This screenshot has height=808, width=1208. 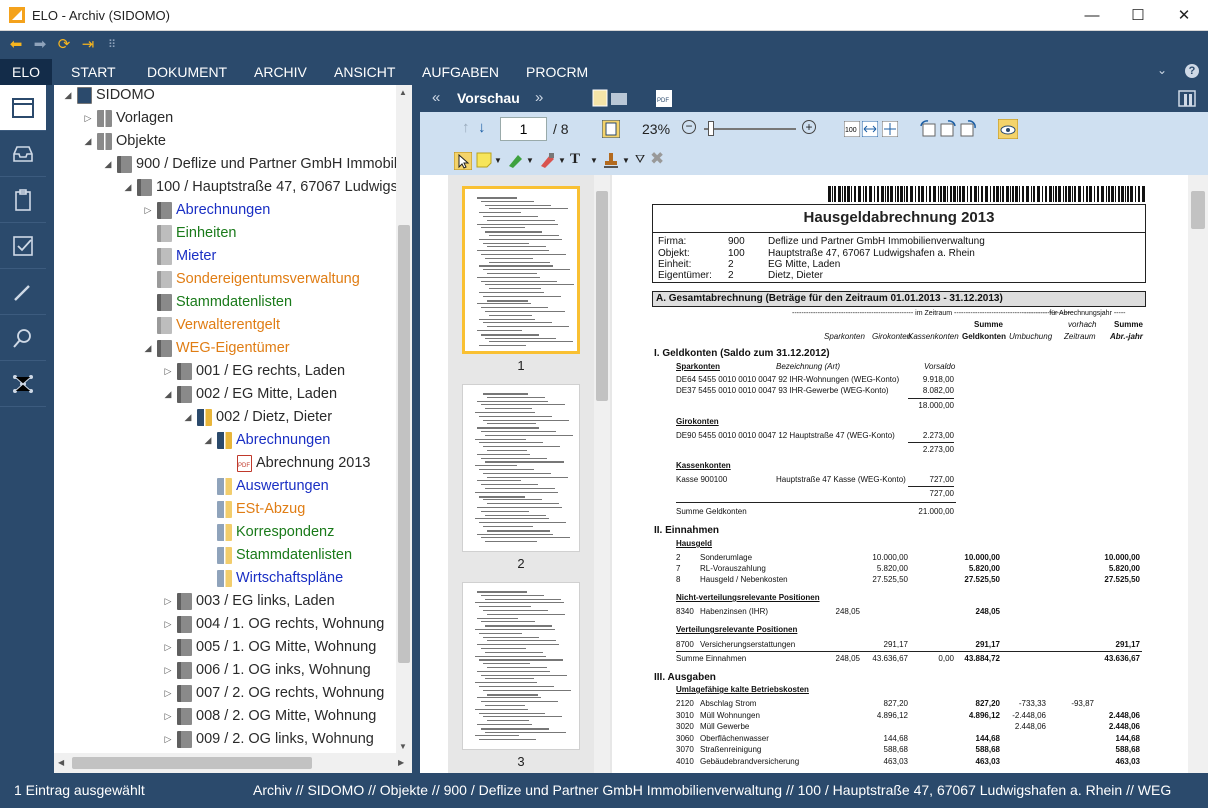 What do you see at coordinates (523, 129) in the screenshot?
I see `page-number-input` at bounding box center [523, 129].